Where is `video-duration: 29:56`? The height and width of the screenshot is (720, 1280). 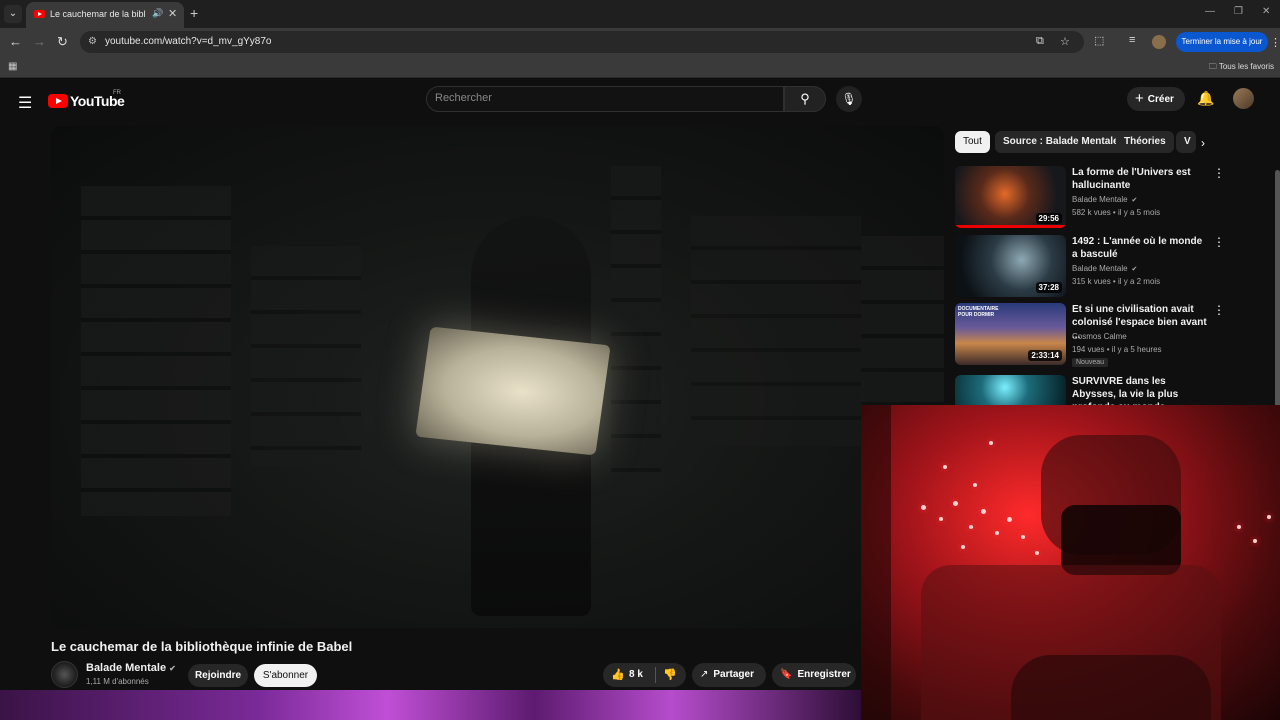
video-duration: 29:56 is located at coordinates (1048, 218).